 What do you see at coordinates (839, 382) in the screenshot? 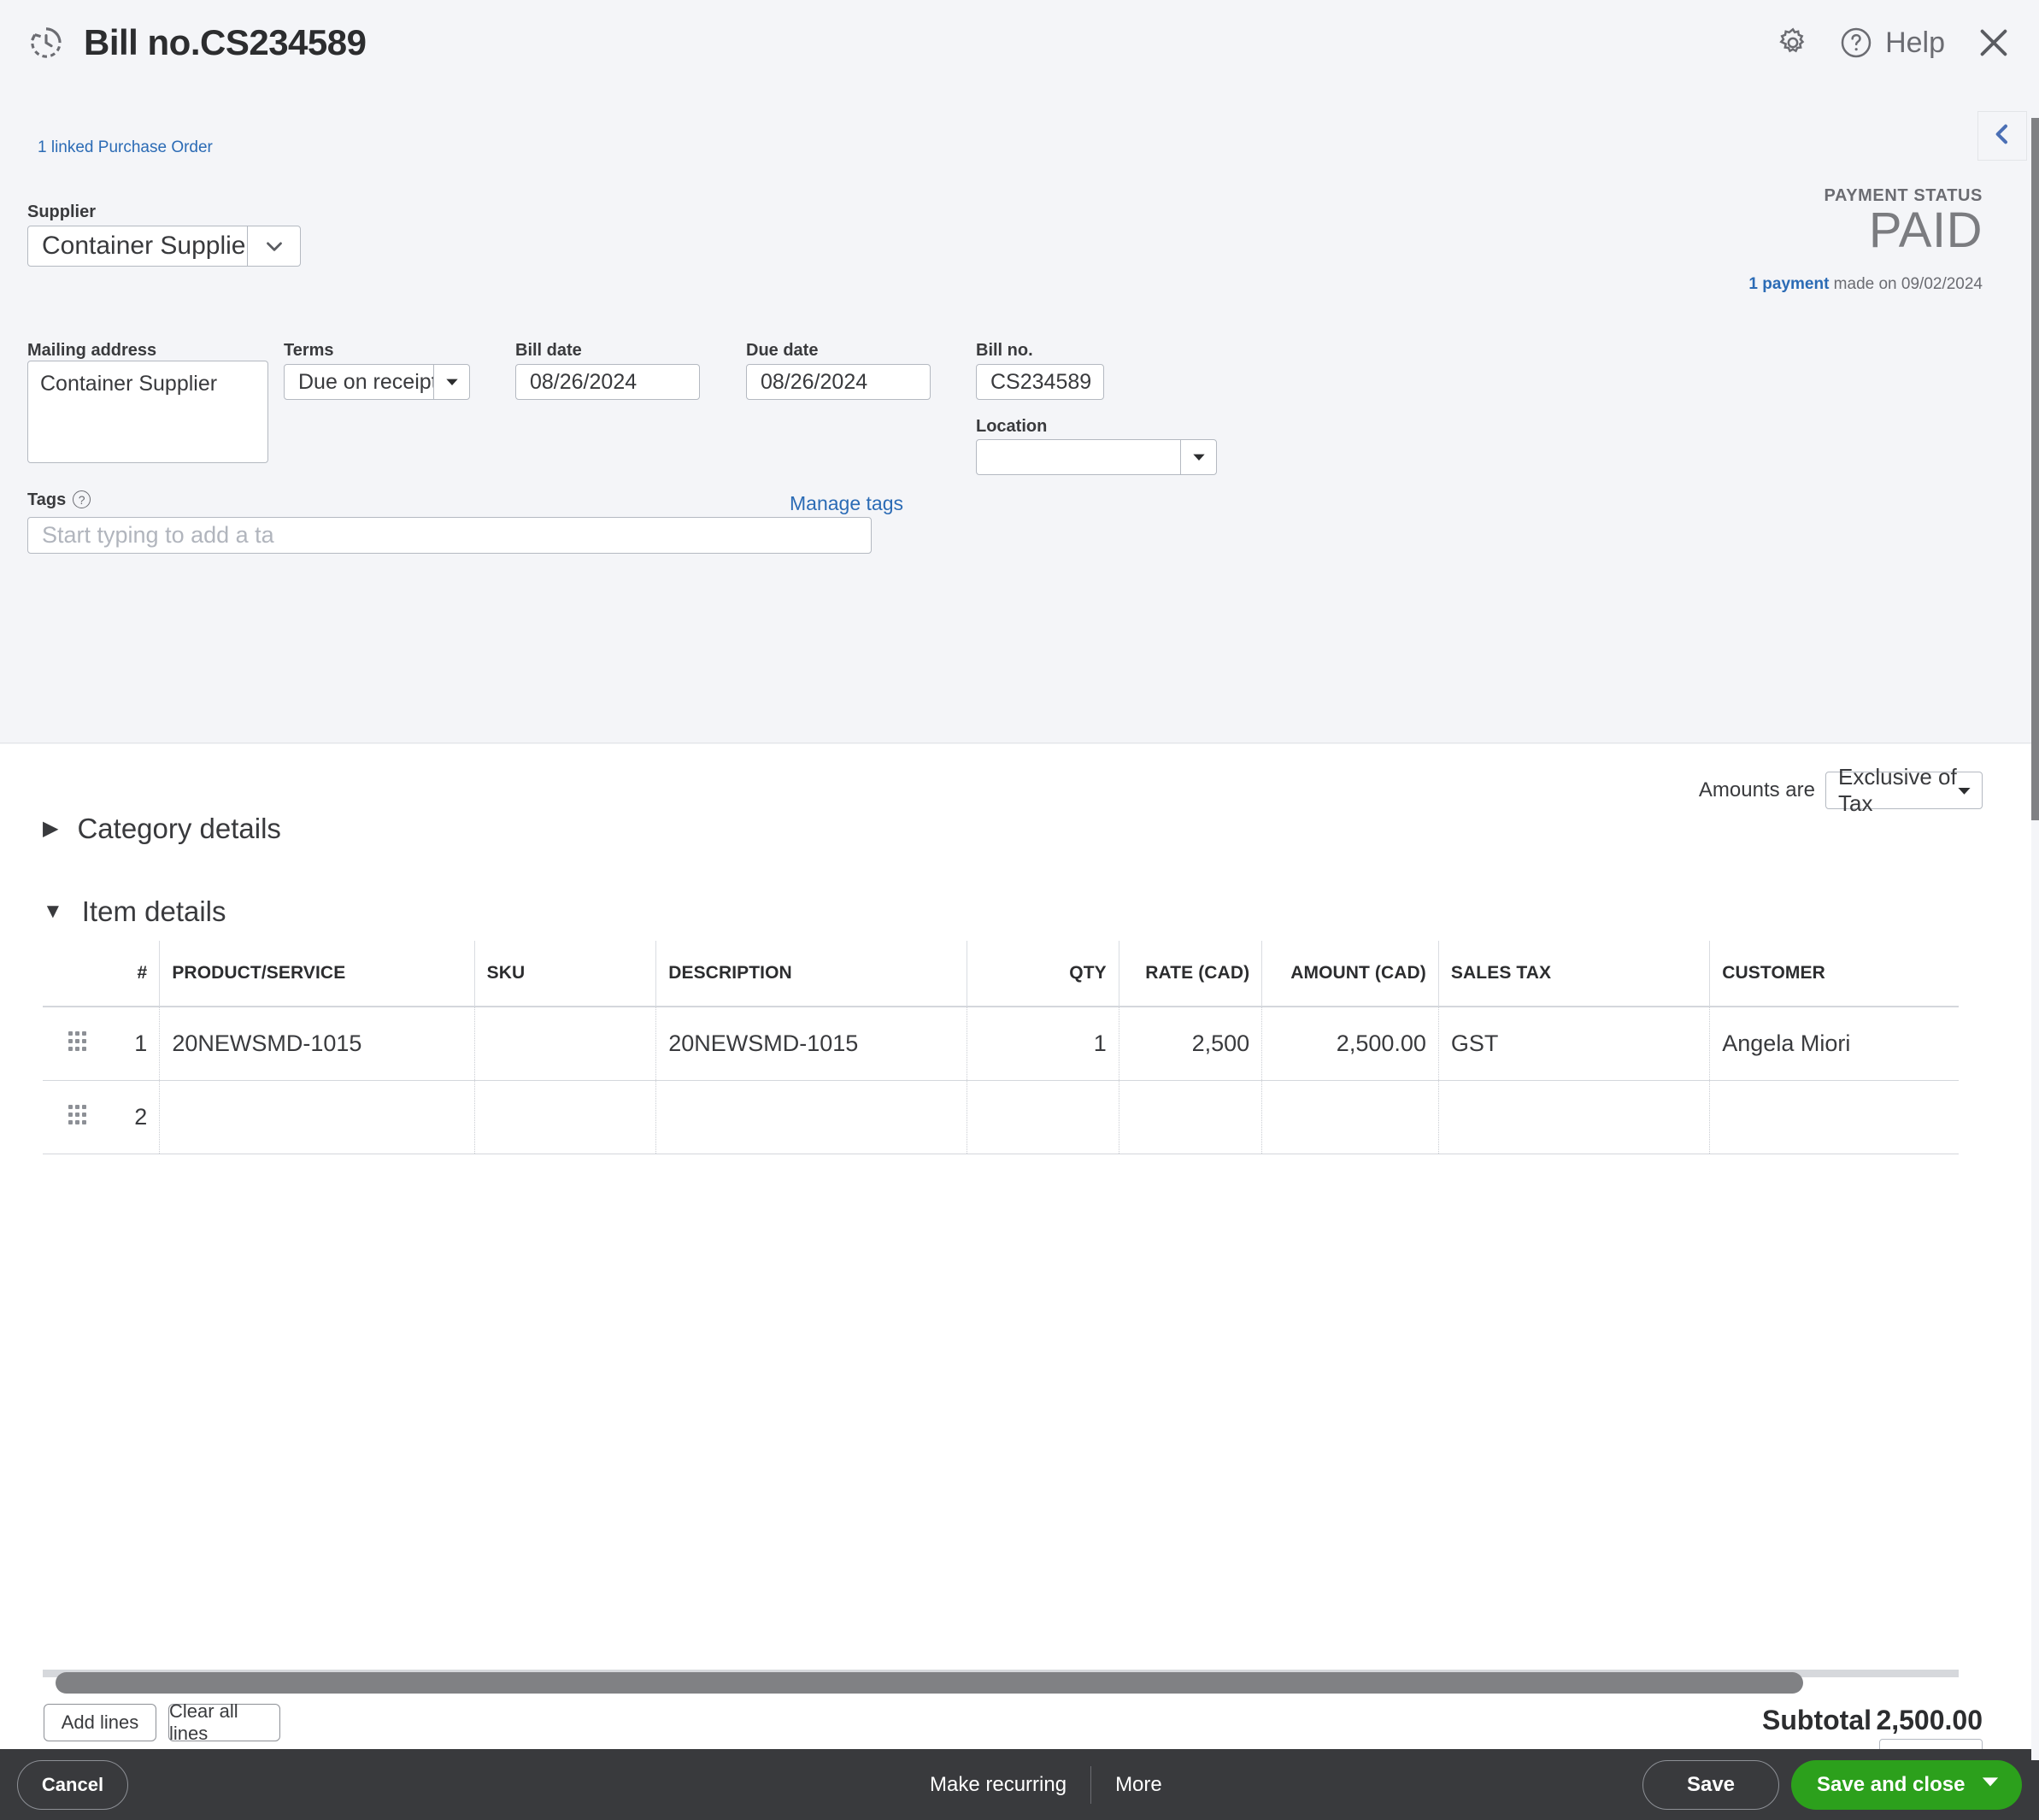
I see `due-date-field: 08/26/2024` at bounding box center [839, 382].